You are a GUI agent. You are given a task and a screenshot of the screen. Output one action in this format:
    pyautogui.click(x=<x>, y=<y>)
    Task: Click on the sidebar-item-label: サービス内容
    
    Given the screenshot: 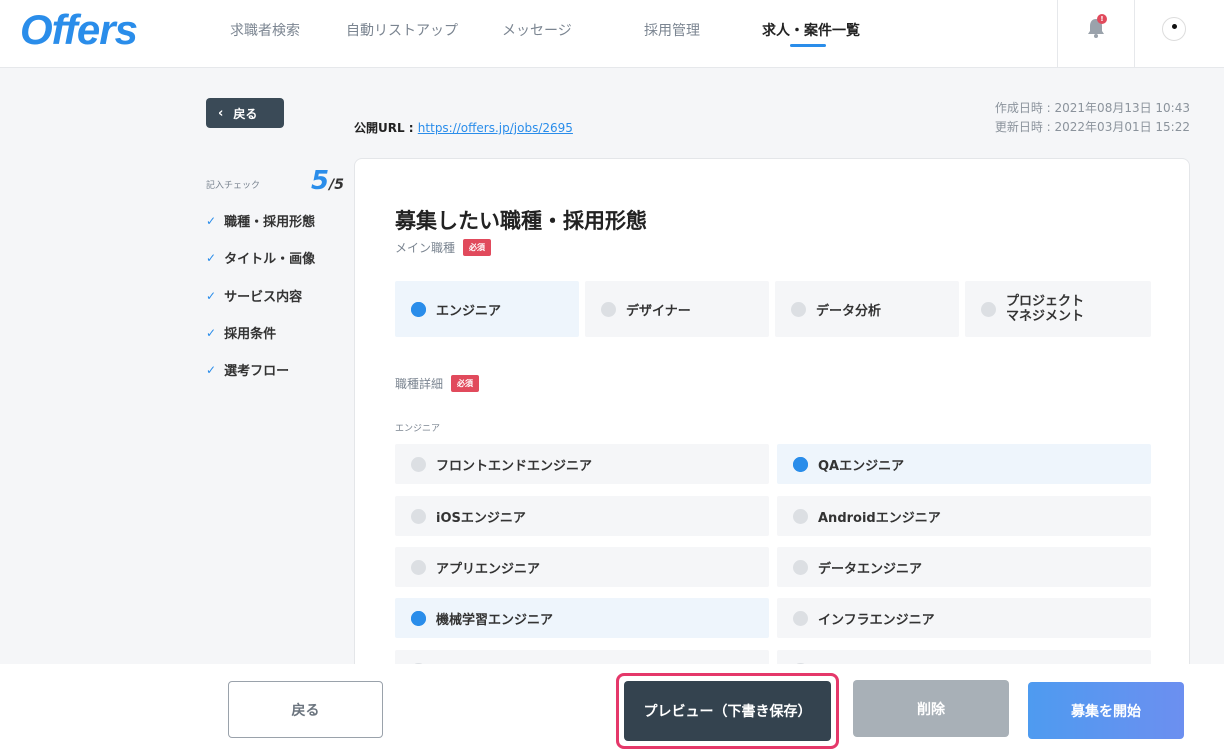 What is the action you would take?
    pyautogui.click(x=263, y=297)
    